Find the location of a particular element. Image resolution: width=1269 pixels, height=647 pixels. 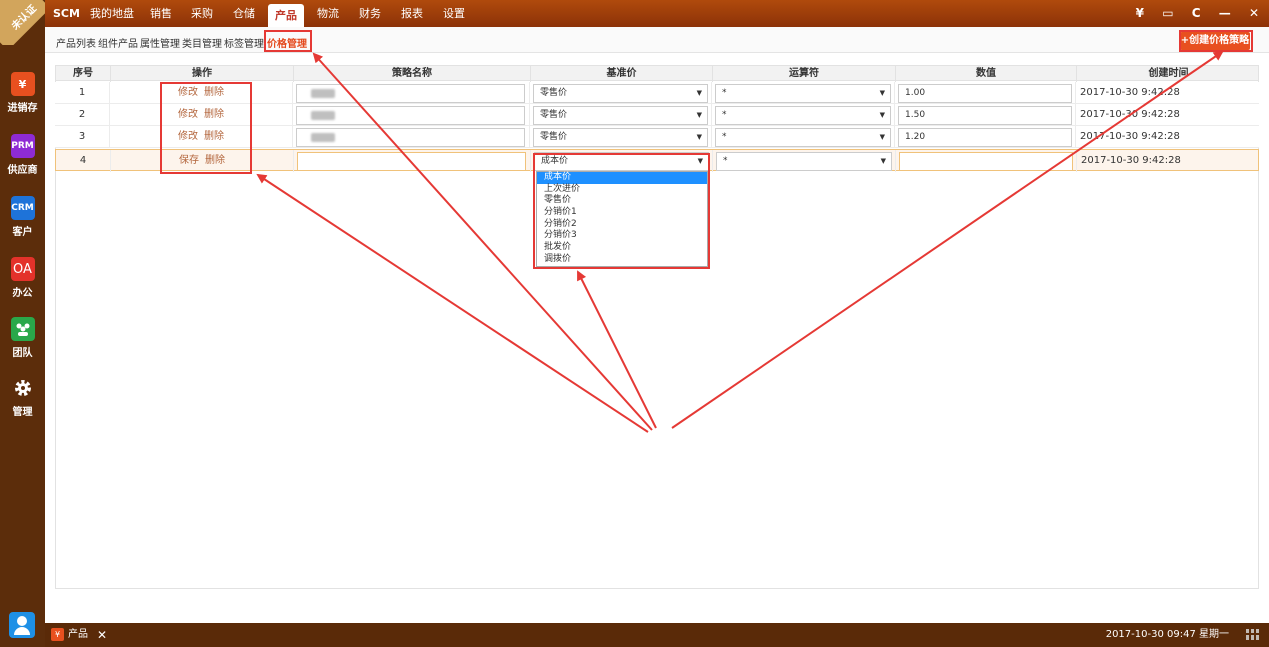

annotation-box-dropdown is located at coordinates (621, 211).